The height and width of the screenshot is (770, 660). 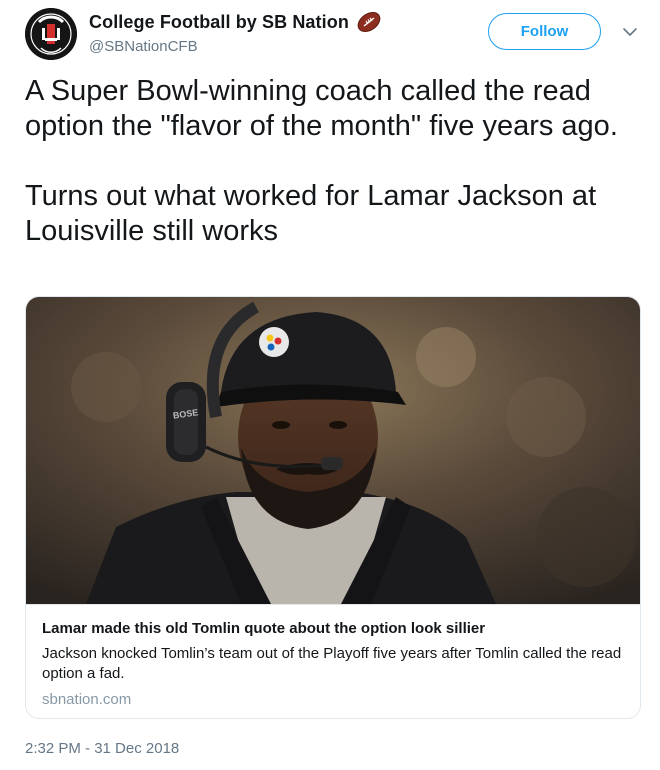 I want to click on timestamp: 2:32 PM - 31 Dec 2018, so click(x=102, y=748).